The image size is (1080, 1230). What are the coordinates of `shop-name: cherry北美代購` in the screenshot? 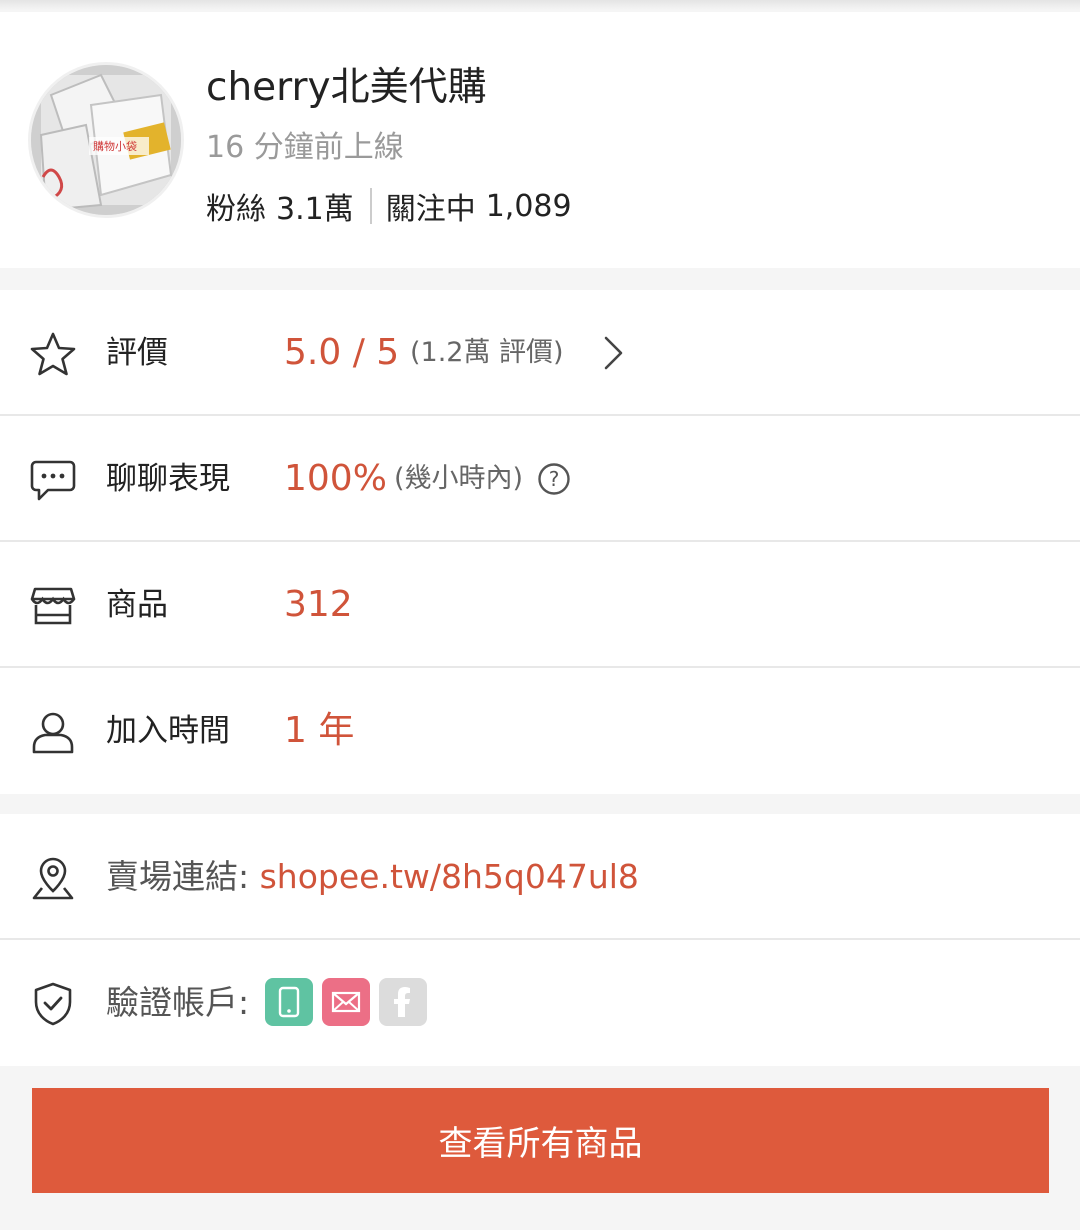 It's located at (346, 87).